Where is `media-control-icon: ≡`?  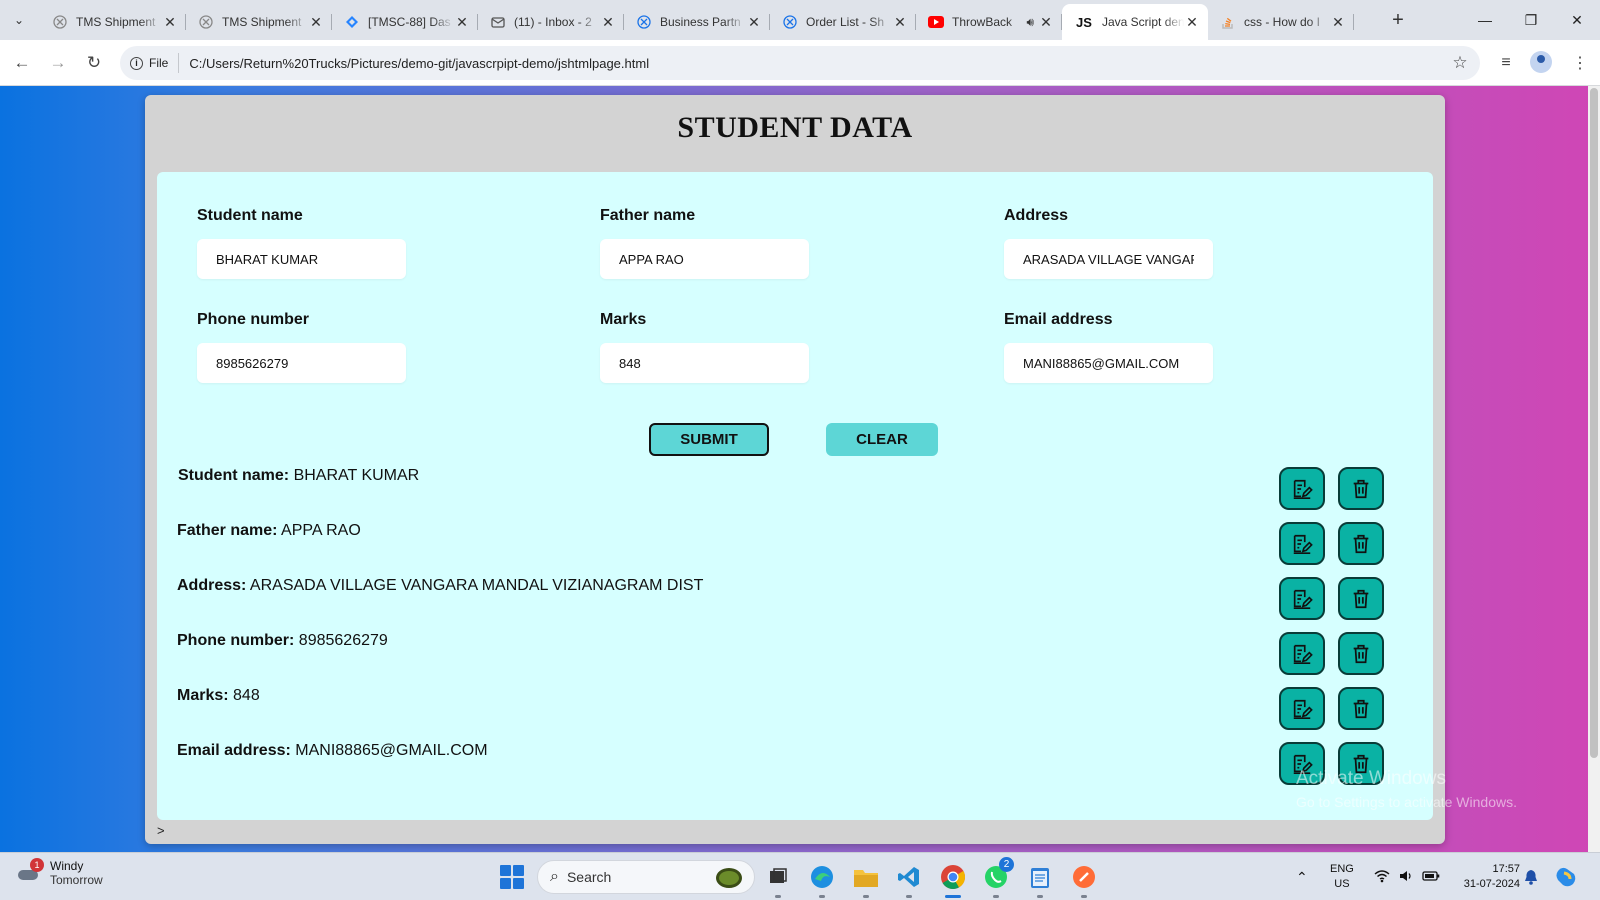 media-control-icon: ≡ is located at coordinates (1506, 63).